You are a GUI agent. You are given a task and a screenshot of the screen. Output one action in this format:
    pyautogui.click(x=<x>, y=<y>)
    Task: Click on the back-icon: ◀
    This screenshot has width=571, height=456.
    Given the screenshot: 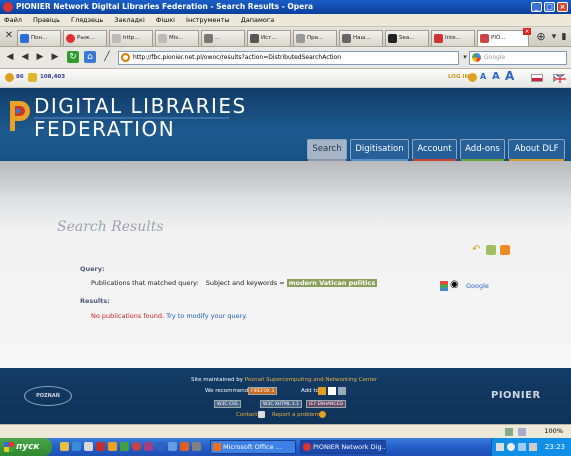 What is the action you would take?
    pyautogui.click(x=25, y=57)
    